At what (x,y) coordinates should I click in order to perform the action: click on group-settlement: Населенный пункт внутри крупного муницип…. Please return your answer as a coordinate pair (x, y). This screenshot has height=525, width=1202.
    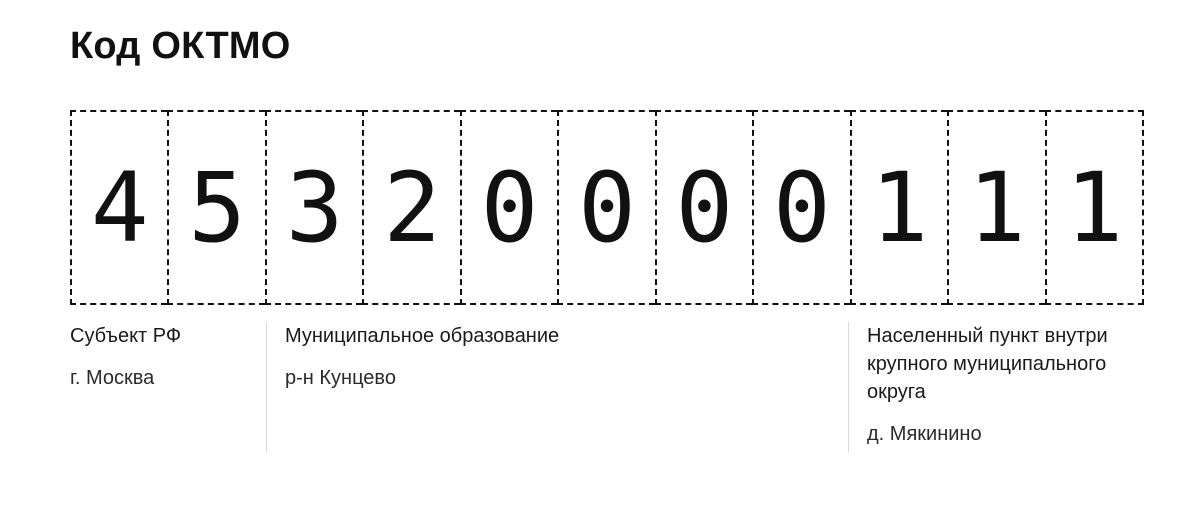
    Looking at the image, I should click on (1007, 387).